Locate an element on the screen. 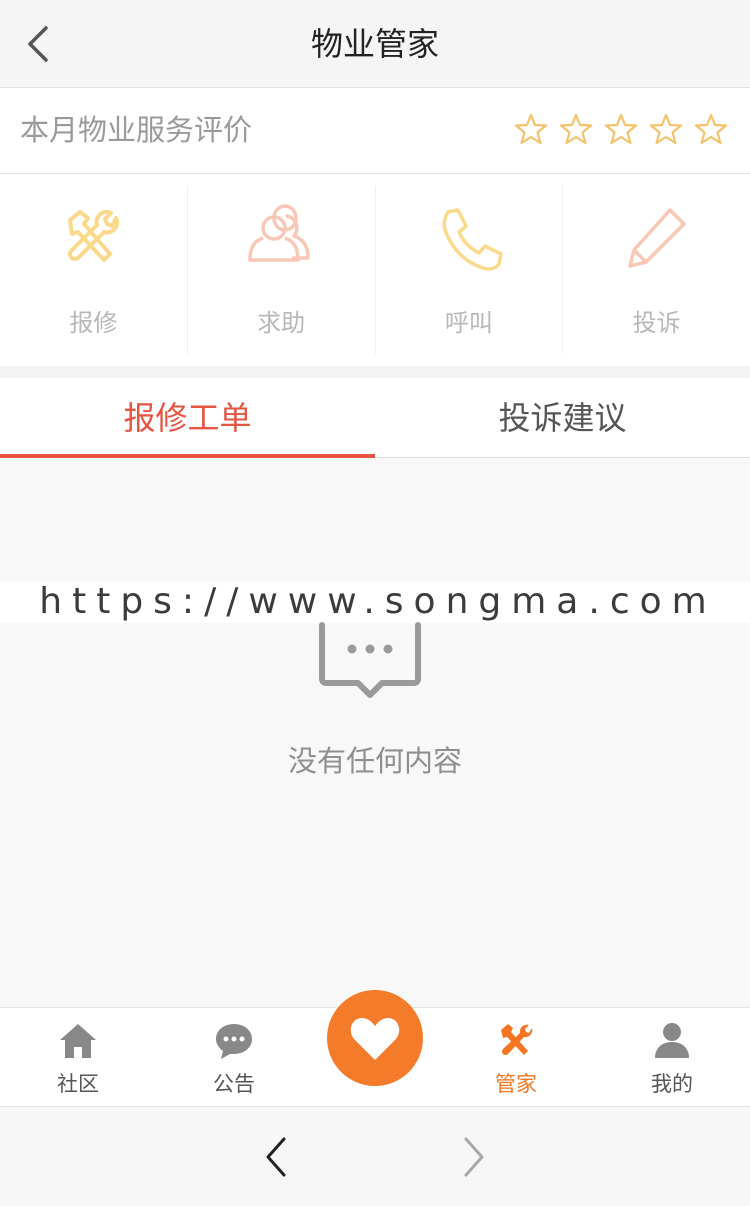 The image size is (750, 1206). service-repair-label: 报修 is located at coordinates (93, 323).